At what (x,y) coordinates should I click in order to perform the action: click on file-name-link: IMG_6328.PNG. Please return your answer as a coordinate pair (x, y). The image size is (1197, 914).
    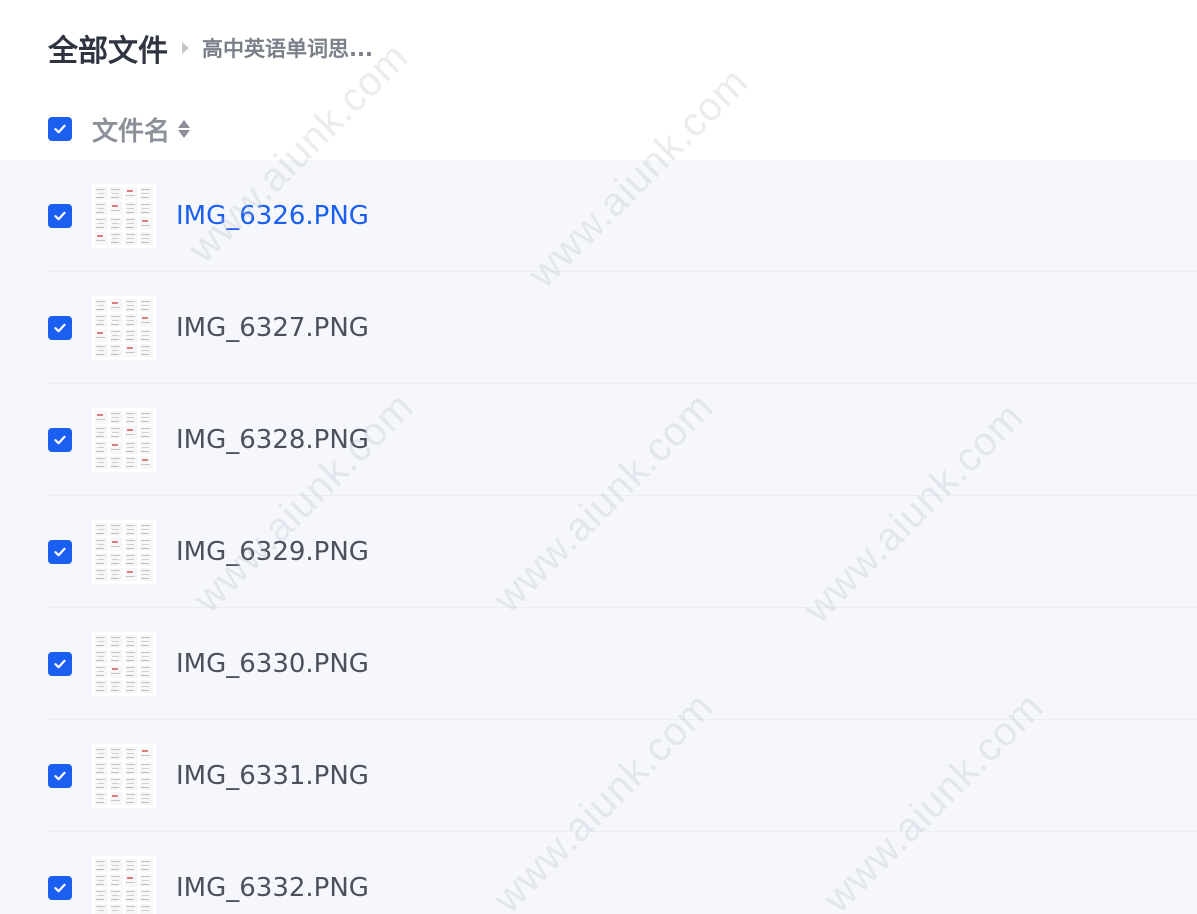
    Looking at the image, I should click on (272, 440).